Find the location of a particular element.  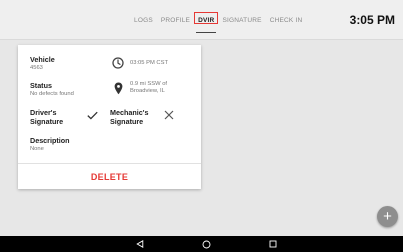

delete-button: DELETE is located at coordinates (109, 176).